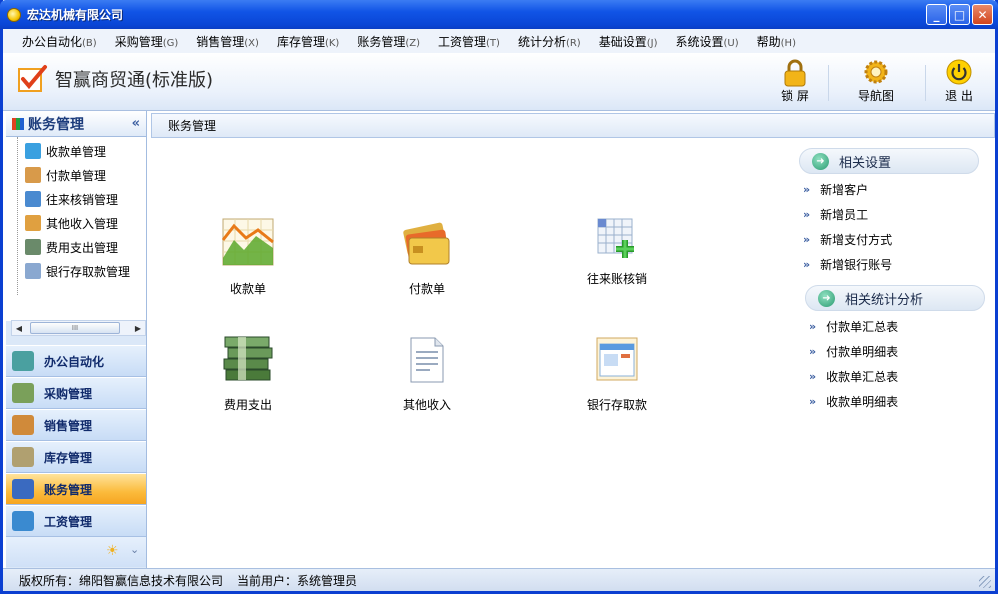 Image resolution: width=998 pixels, height=594 pixels. I want to click on sidebar-footer: ☀ ⌄, so click(76, 552).